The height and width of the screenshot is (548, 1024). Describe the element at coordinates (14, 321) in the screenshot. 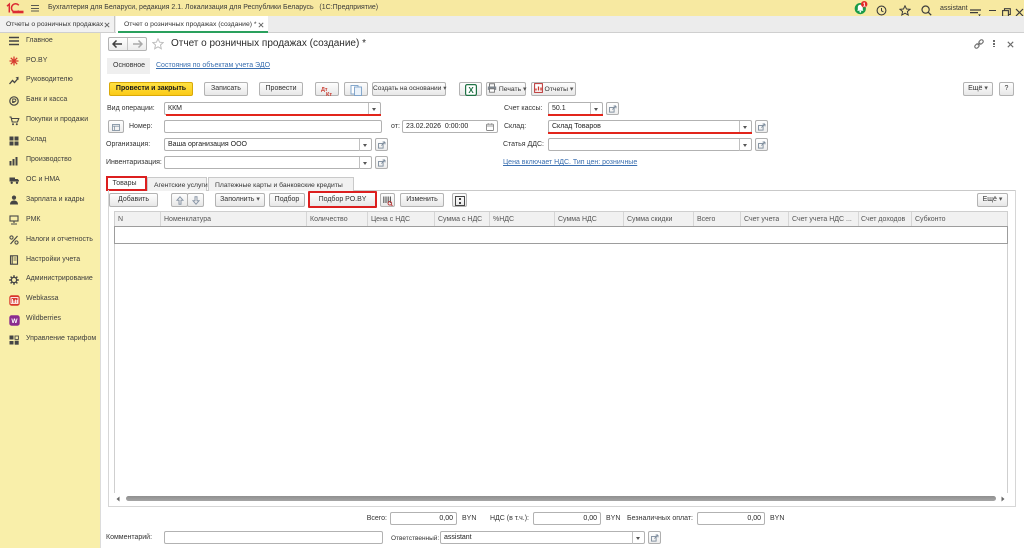

I see `svg-text: W` at that location.